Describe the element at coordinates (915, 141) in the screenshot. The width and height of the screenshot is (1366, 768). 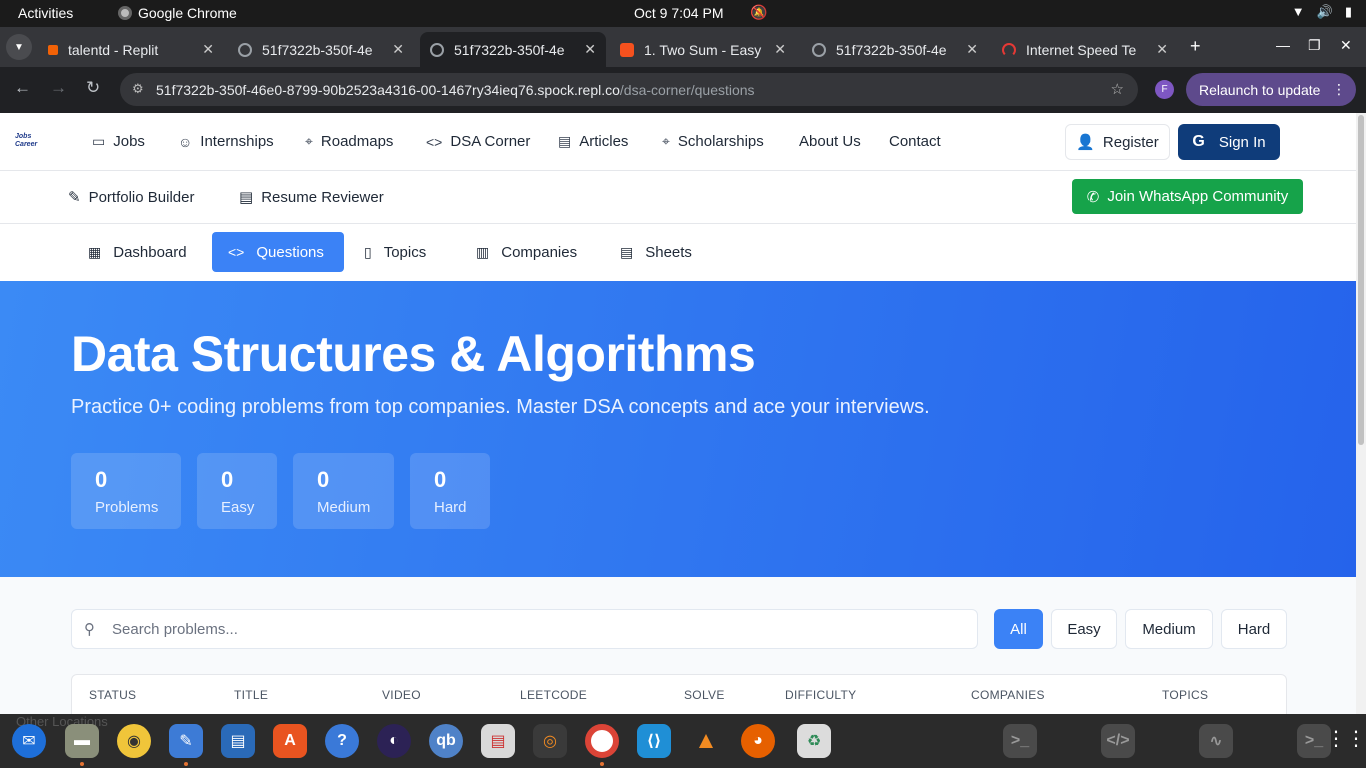
I see `nav-contact: Contact` at that location.